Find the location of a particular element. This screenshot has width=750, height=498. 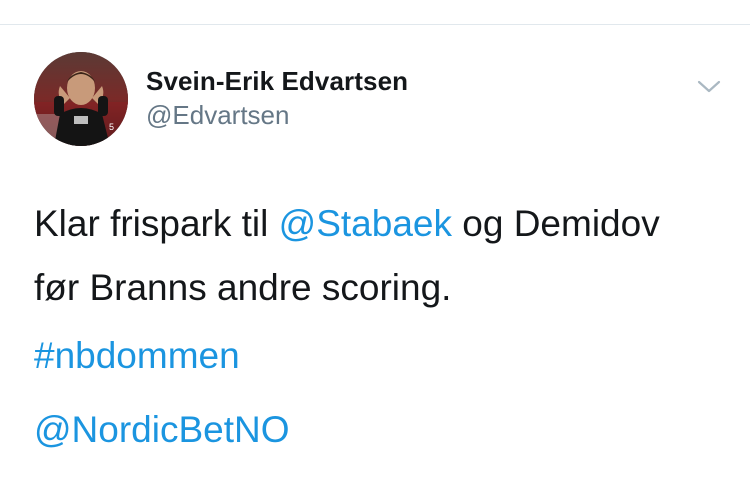

avatar: 5 is located at coordinates (81, 99).